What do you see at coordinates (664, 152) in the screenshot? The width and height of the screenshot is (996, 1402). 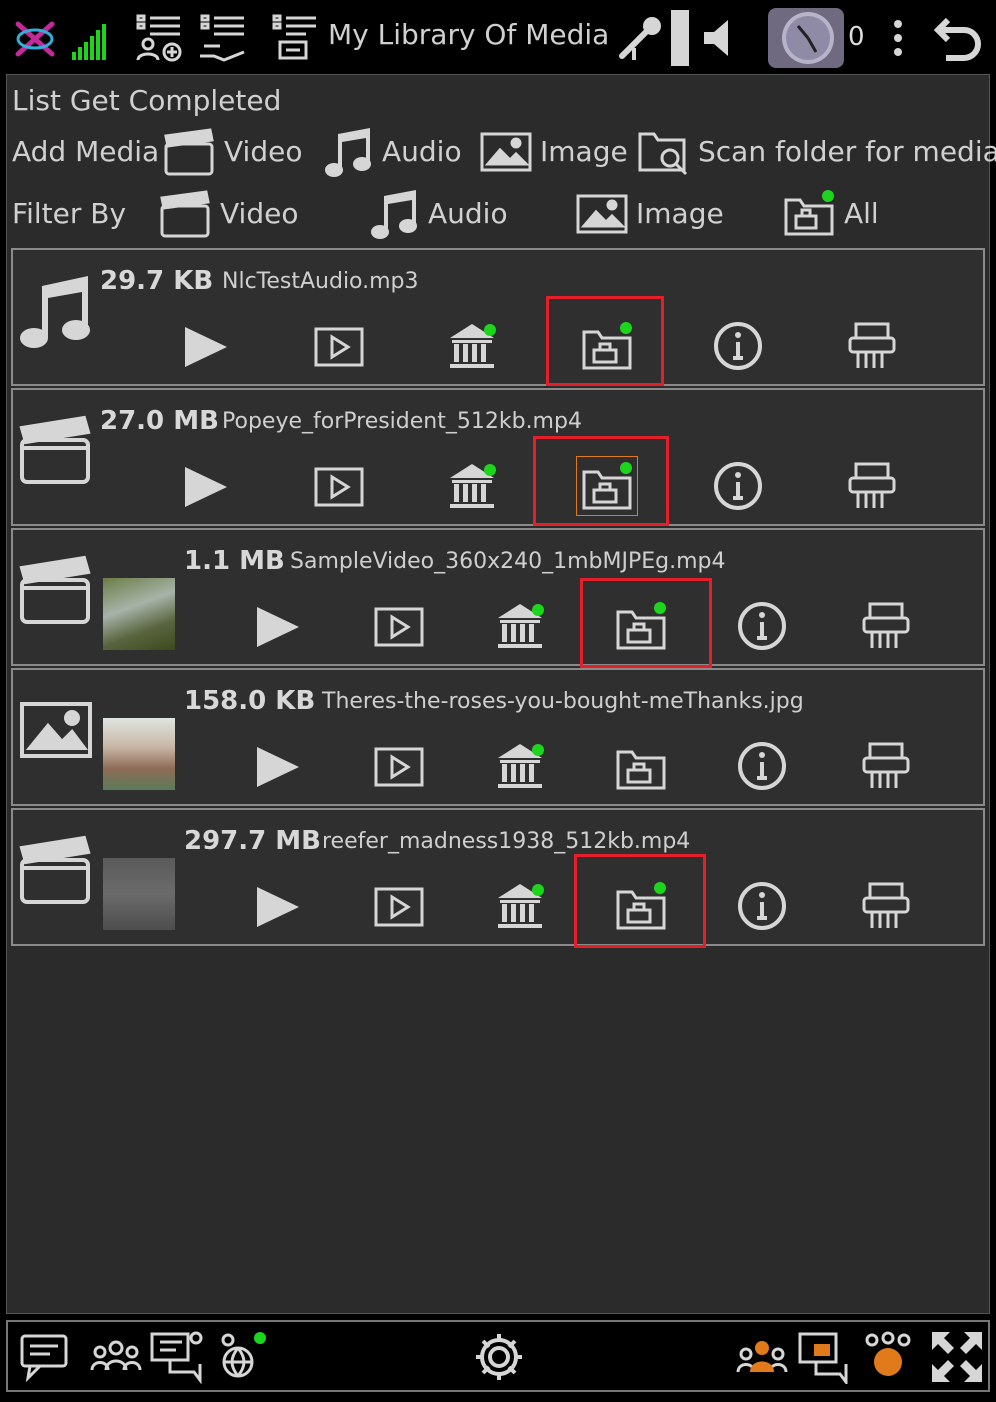 I see `scan-folder-icon` at bounding box center [664, 152].